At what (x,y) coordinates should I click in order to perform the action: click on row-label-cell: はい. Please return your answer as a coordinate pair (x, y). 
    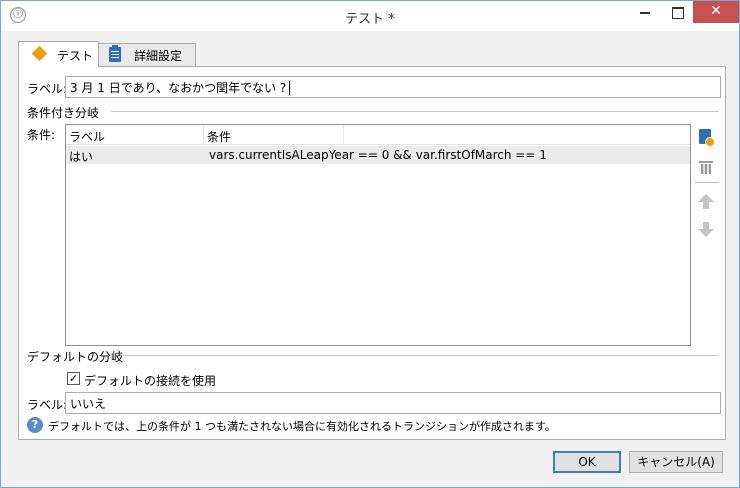
    Looking at the image, I should click on (81, 157).